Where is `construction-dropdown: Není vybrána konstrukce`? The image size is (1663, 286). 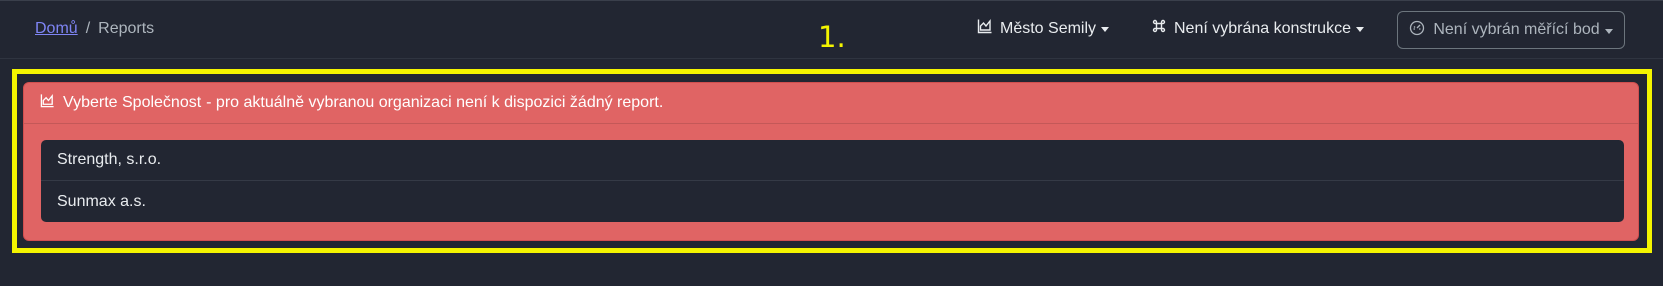
construction-dropdown: Není vybrána konstrukce is located at coordinates (1257, 28).